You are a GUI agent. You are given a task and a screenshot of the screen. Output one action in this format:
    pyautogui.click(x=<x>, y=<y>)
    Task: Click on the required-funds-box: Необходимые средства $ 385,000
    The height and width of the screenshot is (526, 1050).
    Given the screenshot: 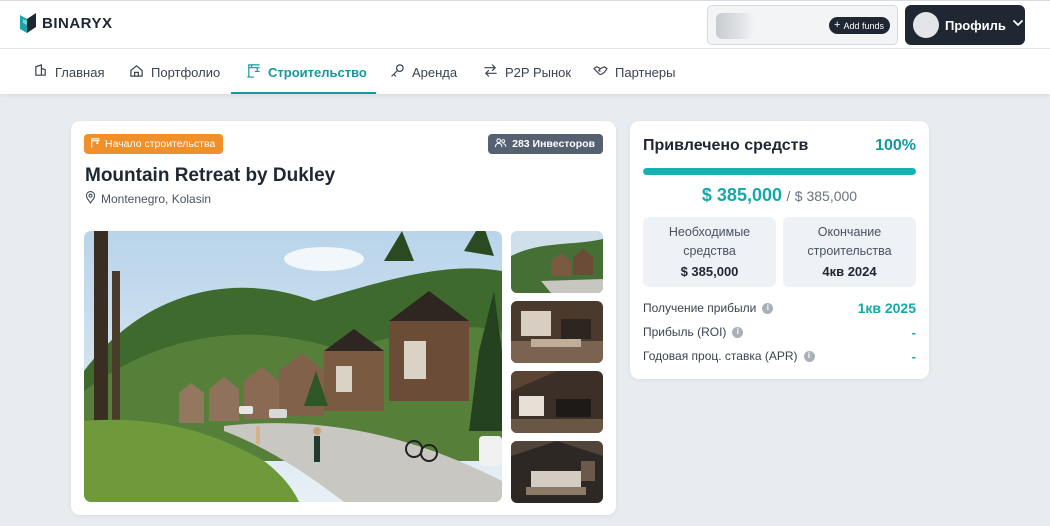 What is the action you would take?
    pyautogui.click(x=709, y=252)
    